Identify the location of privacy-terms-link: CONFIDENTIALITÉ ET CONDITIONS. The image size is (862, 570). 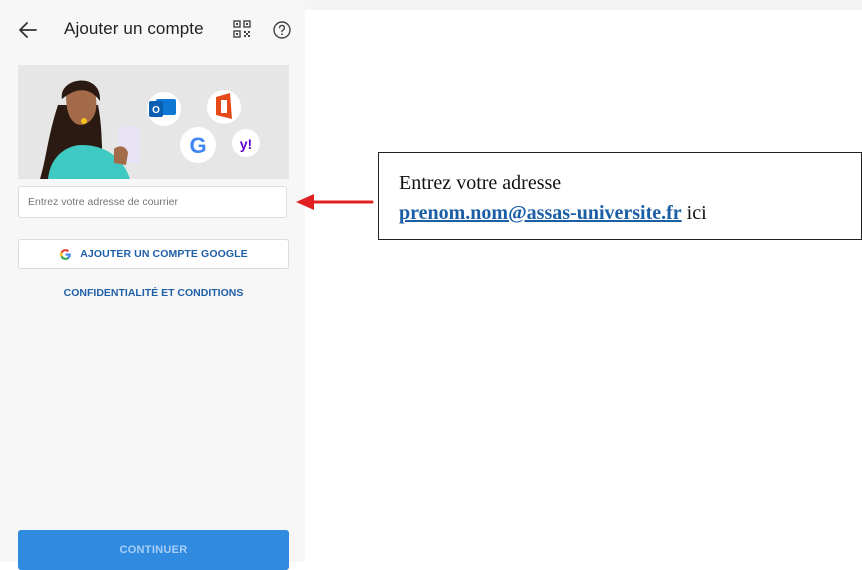
(153, 293).